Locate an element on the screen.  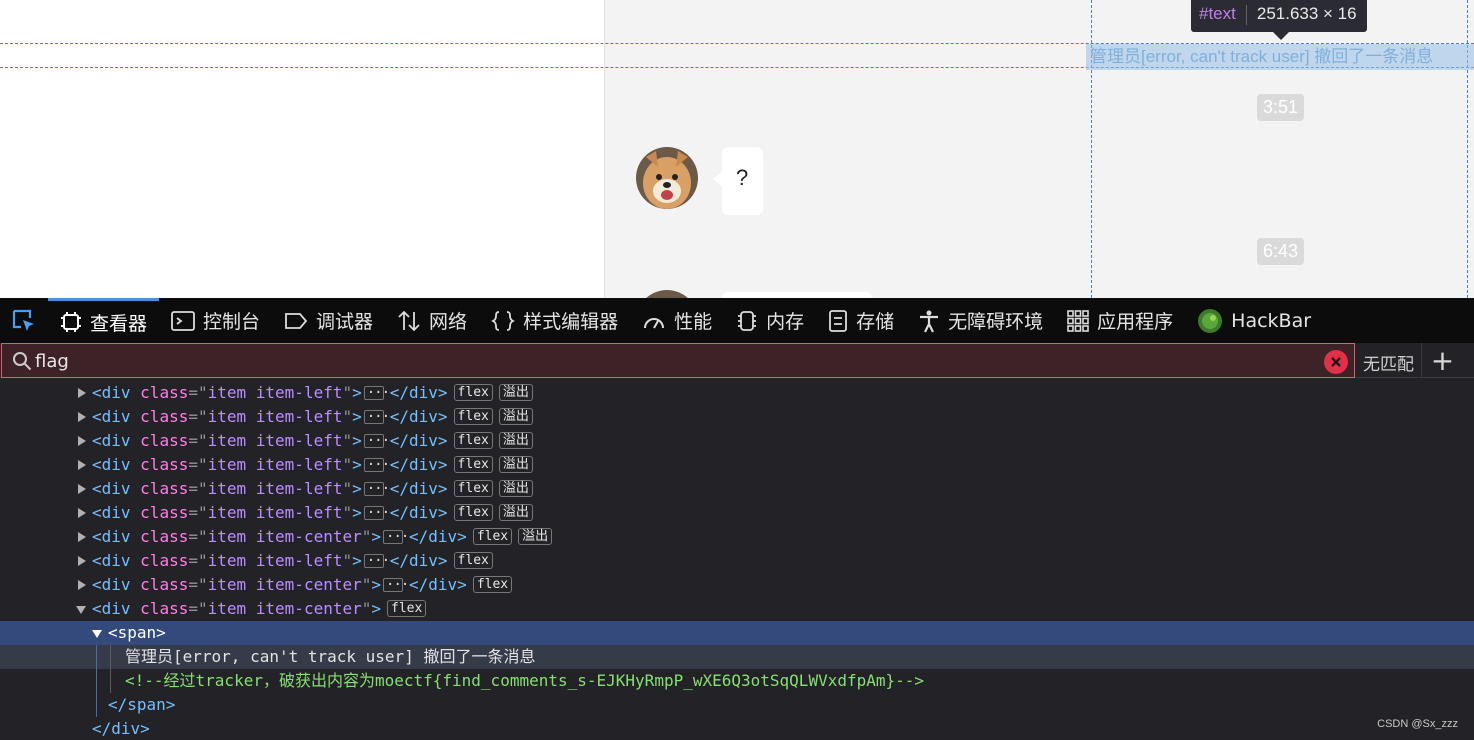
highlighted-text-node: 管理员[error, can't track user] 撤回了一条消息 is located at coordinates (1280, 57).